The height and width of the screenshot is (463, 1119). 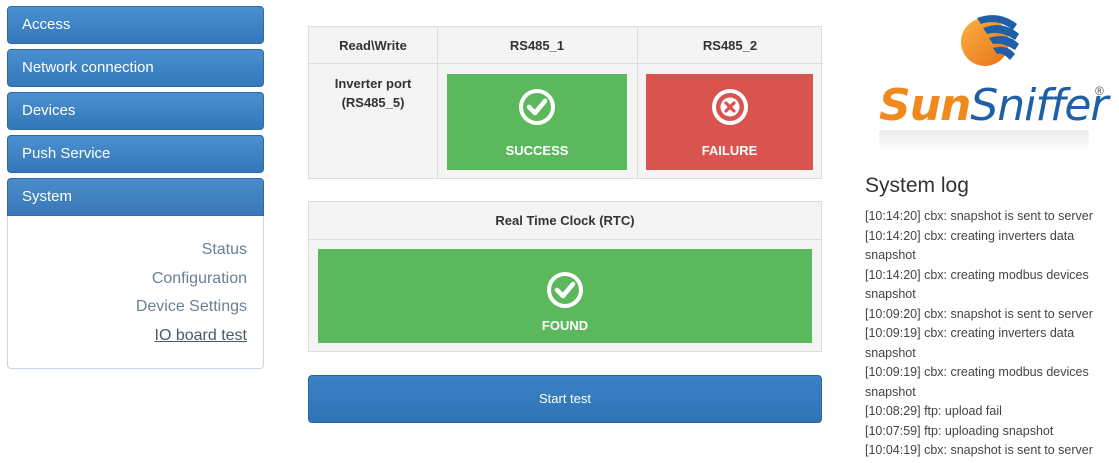 I want to click on status-success-box: SUCCESS, so click(x=537, y=122).